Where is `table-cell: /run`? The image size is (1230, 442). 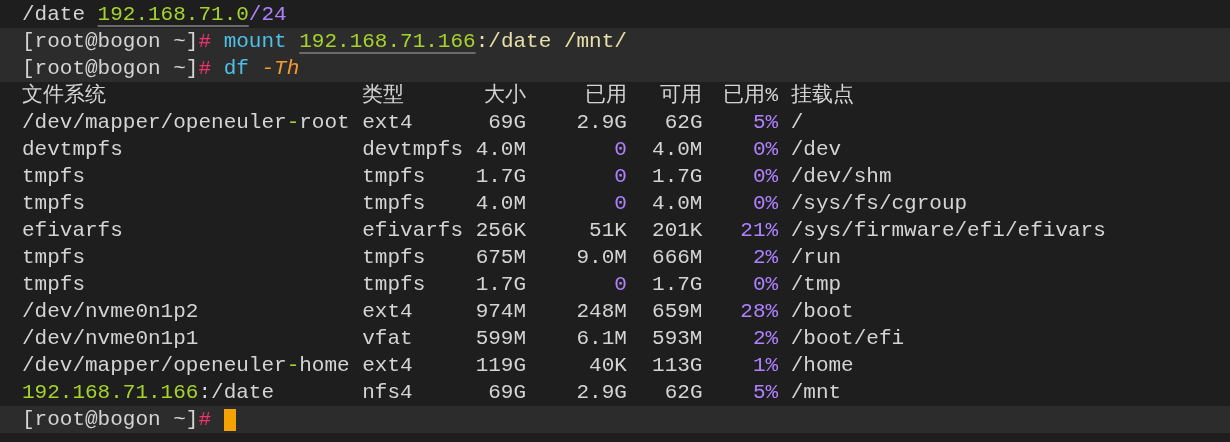
table-cell: /run is located at coordinates (816, 257).